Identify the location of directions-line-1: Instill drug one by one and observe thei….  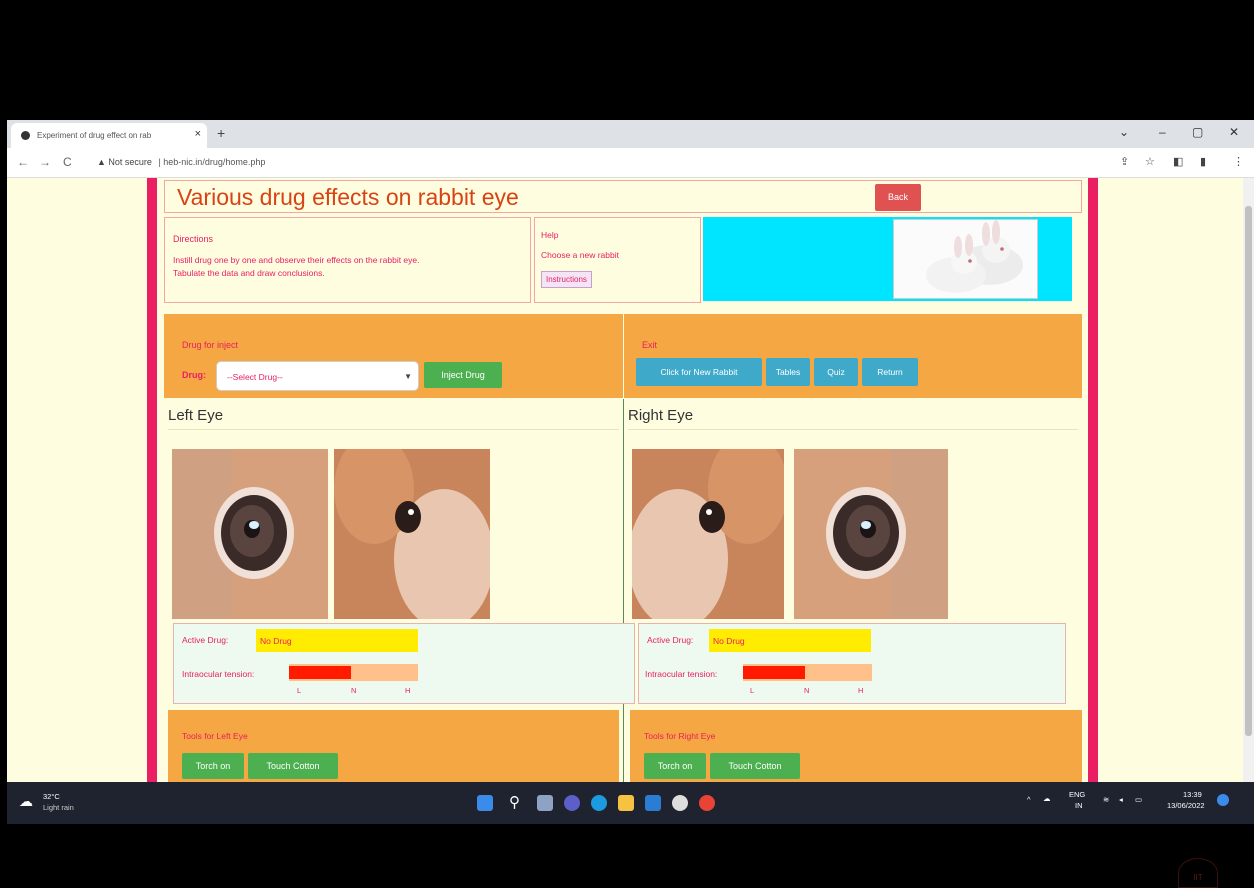
(296, 260).